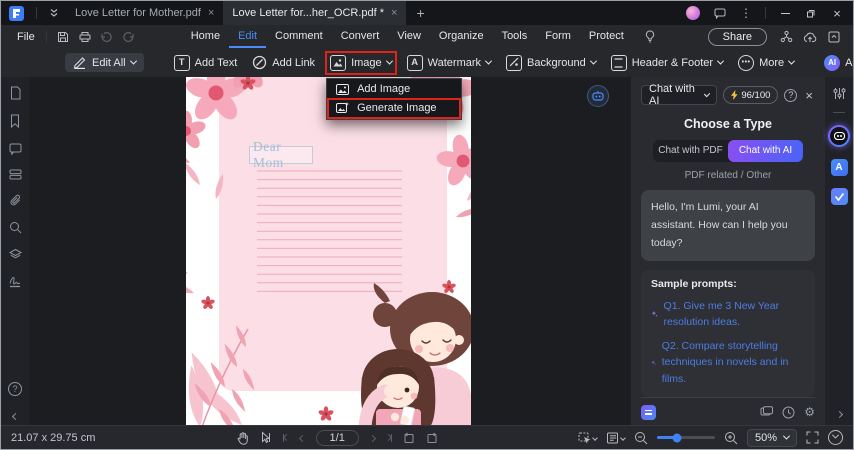  What do you see at coordinates (54, 13) in the screenshot?
I see `tab-list-chevrons-icon` at bounding box center [54, 13].